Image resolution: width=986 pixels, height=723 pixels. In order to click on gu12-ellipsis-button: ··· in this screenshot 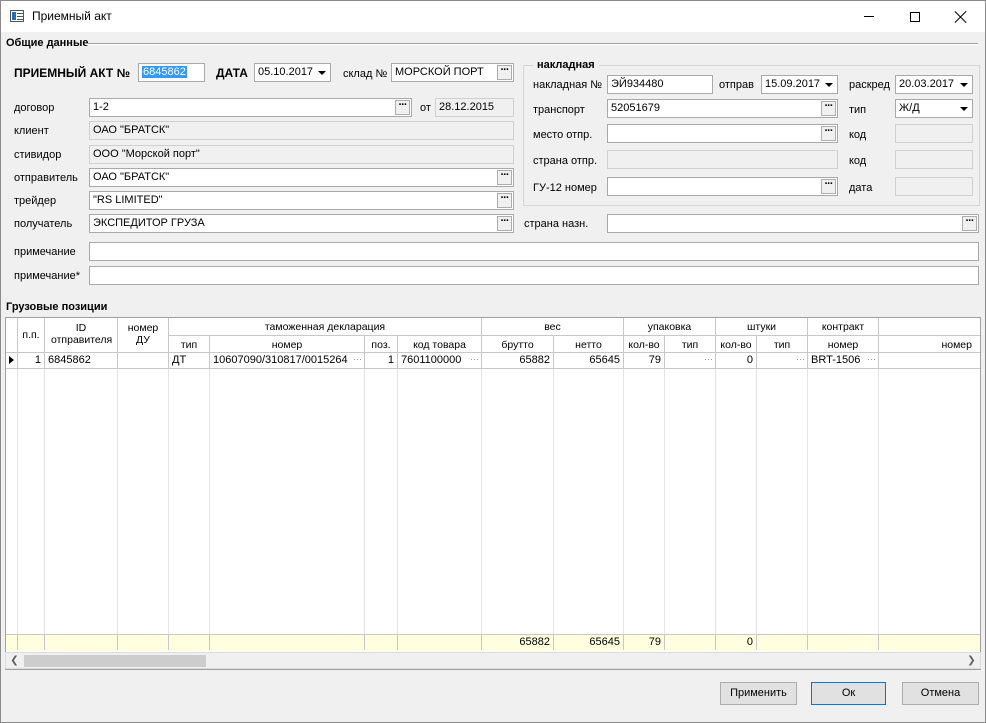, I will do `click(828, 186)`.